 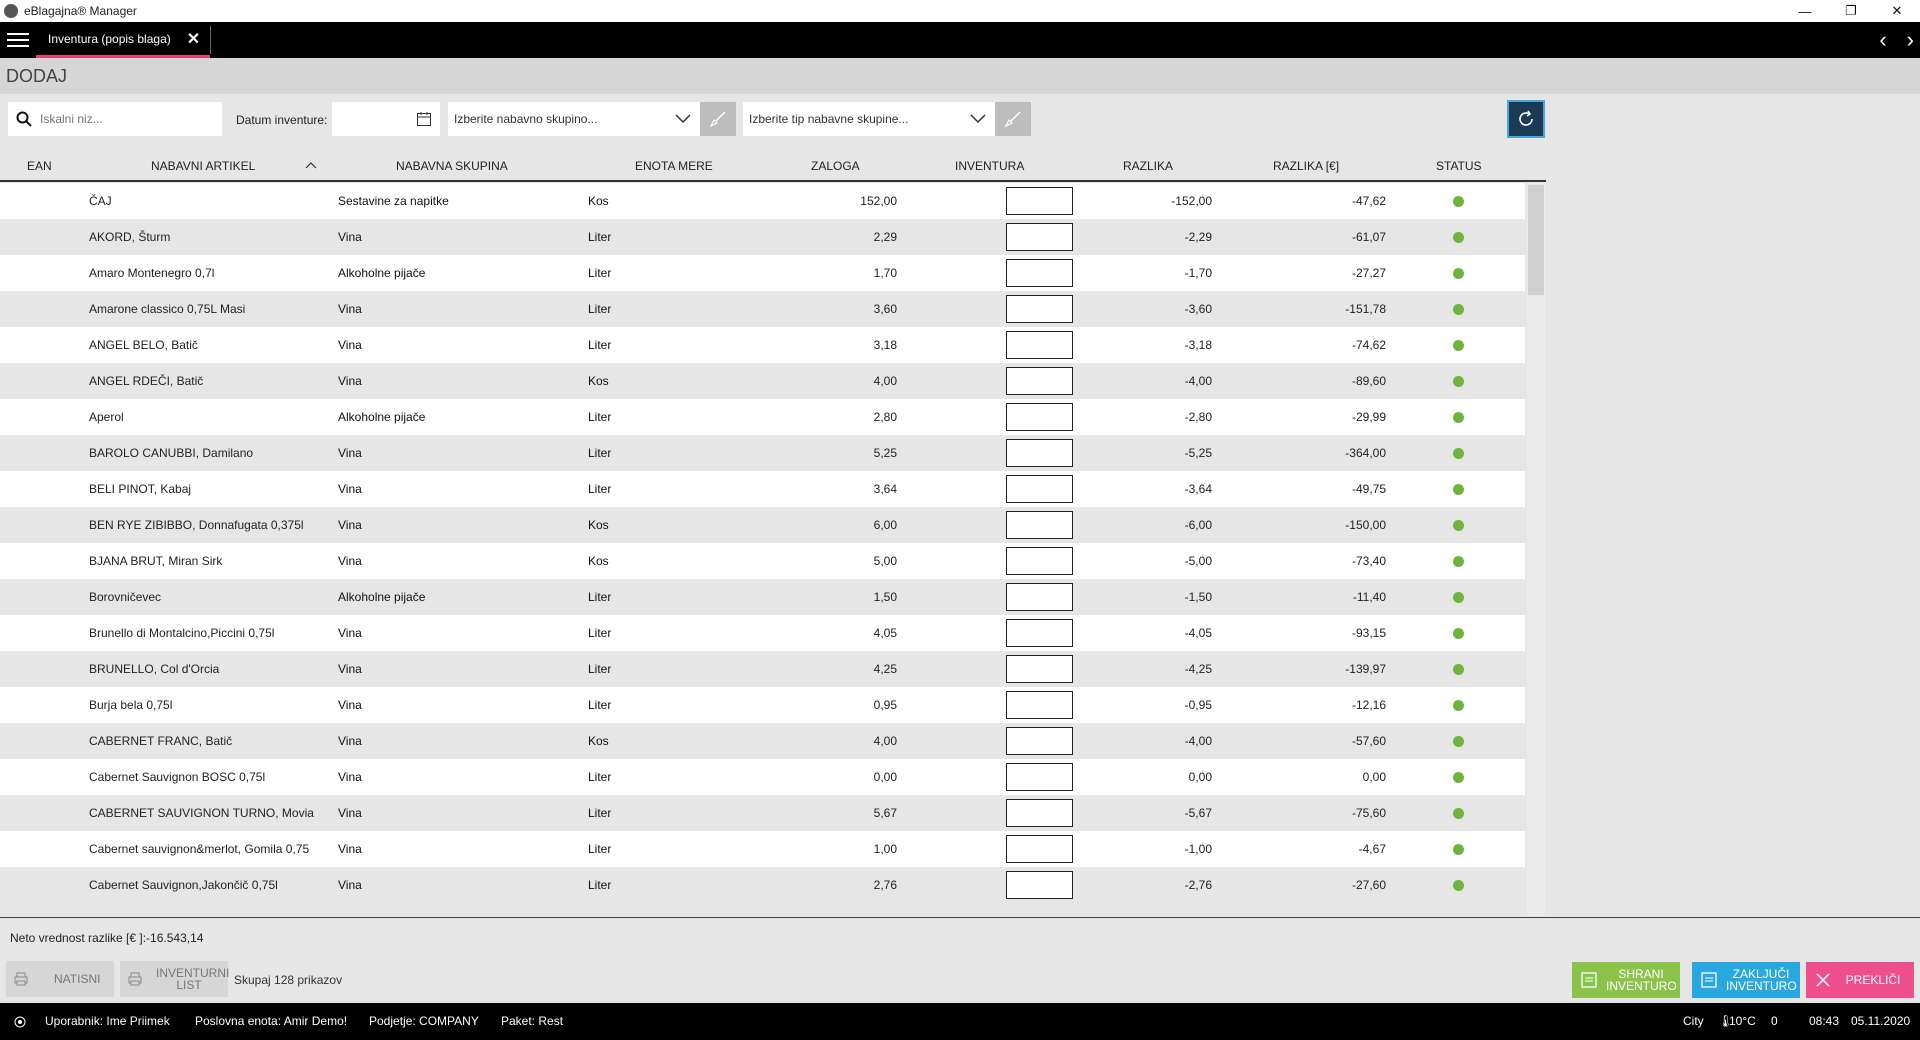 I want to click on menu-icon, so click(x=18, y=40).